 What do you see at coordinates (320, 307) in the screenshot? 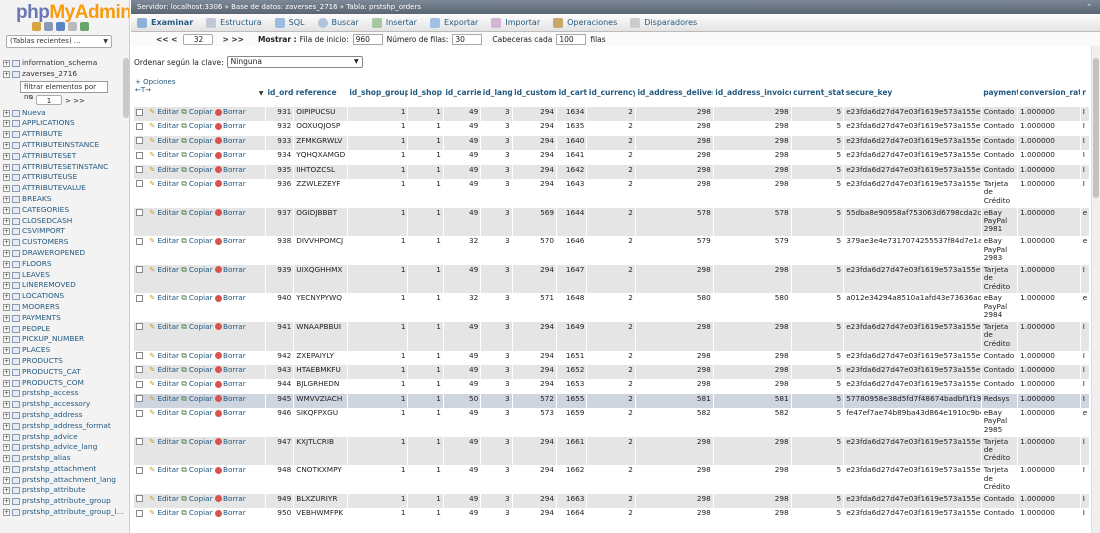
I see `cell: YECNYPYWQ` at bounding box center [320, 307].